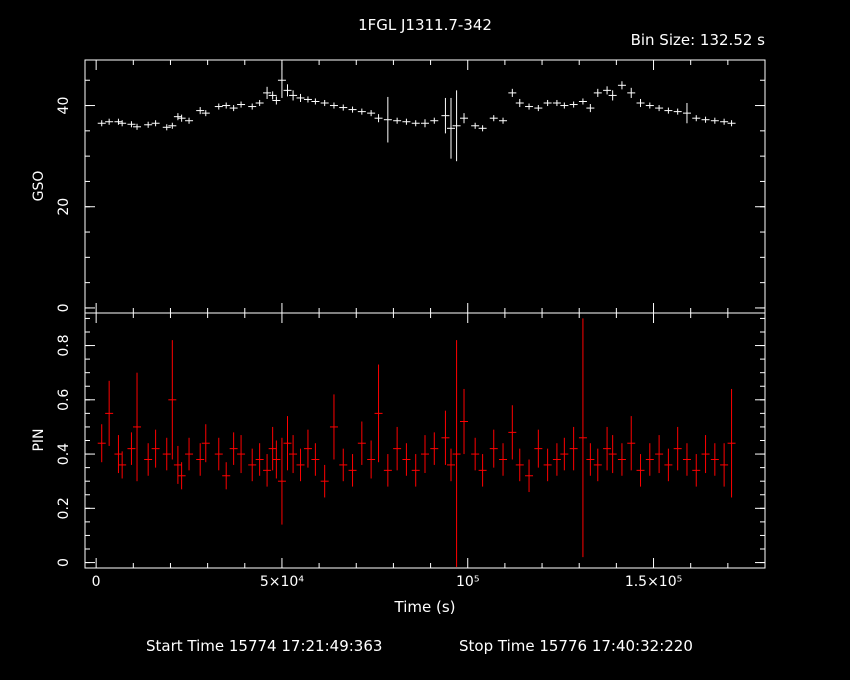 The image size is (850, 680). What do you see at coordinates (39, 439) in the screenshot?
I see `pin-y-axis-label: PIN` at bounding box center [39, 439].